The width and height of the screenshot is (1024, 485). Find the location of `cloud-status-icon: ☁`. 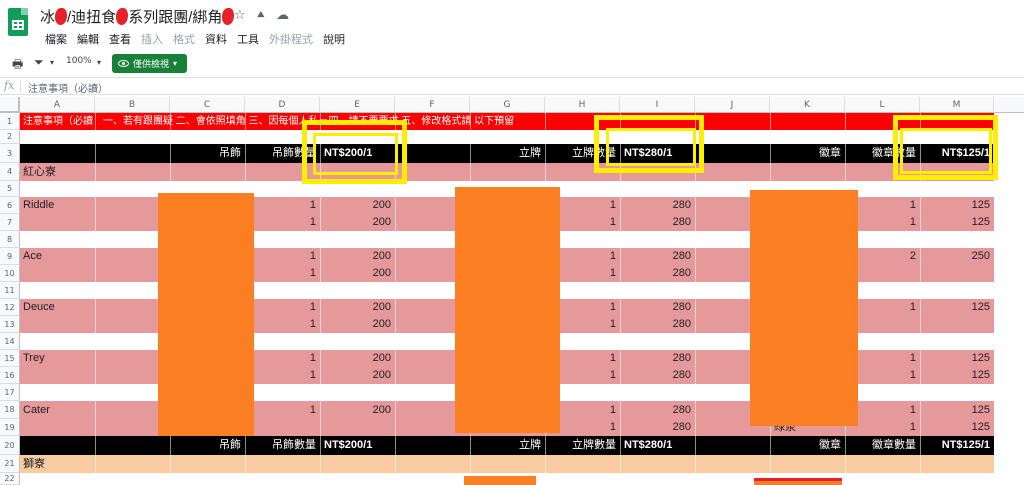

cloud-status-icon: ☁ is located at coordinates (282, 15).